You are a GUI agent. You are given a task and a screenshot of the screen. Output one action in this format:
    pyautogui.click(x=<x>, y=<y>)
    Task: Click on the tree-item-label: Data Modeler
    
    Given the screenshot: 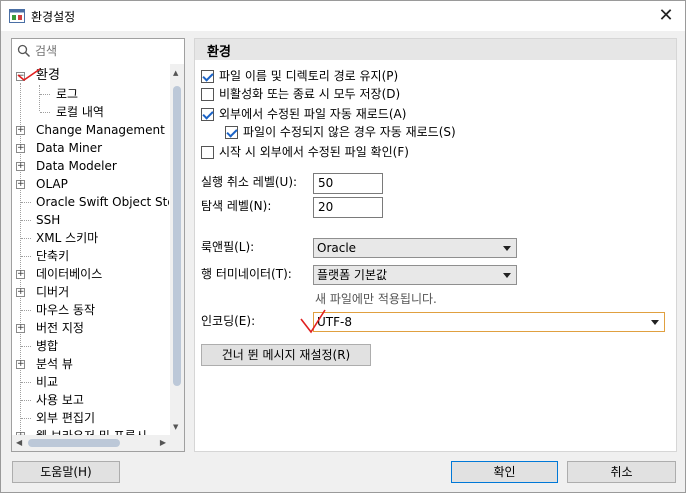 What is the action you would take?
    pyautogui.click(x=76, y=166)
    